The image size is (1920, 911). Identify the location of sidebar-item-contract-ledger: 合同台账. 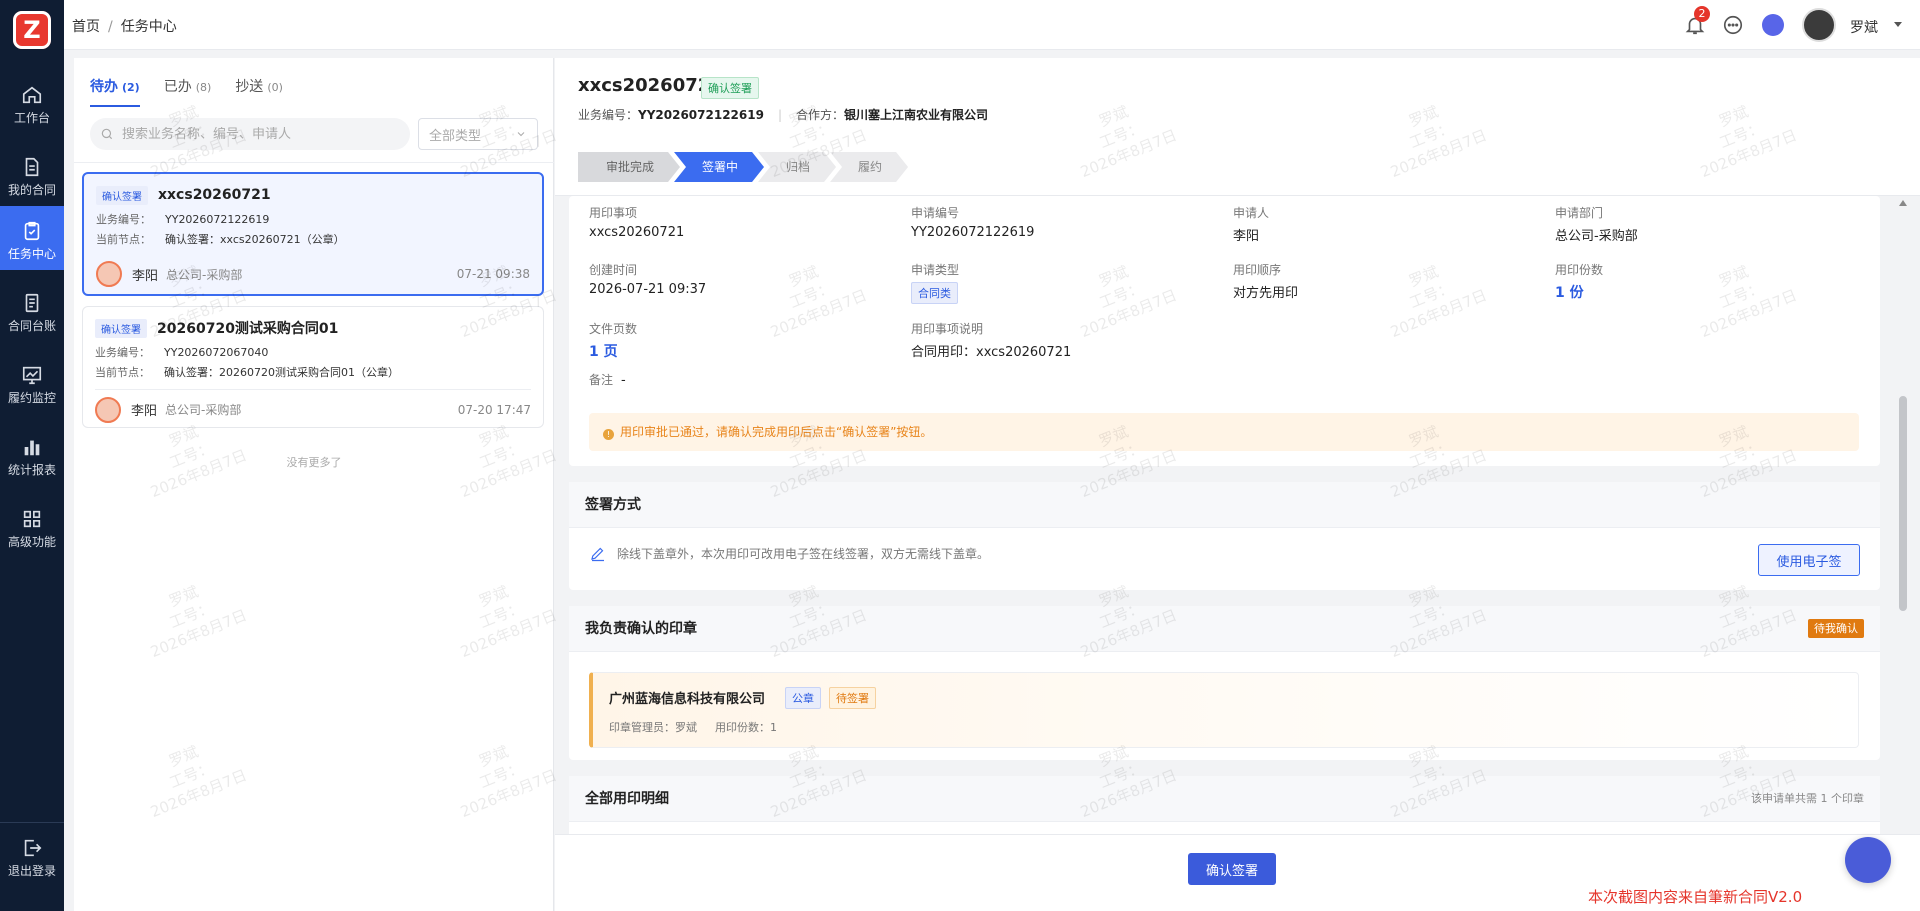
(32, 310).